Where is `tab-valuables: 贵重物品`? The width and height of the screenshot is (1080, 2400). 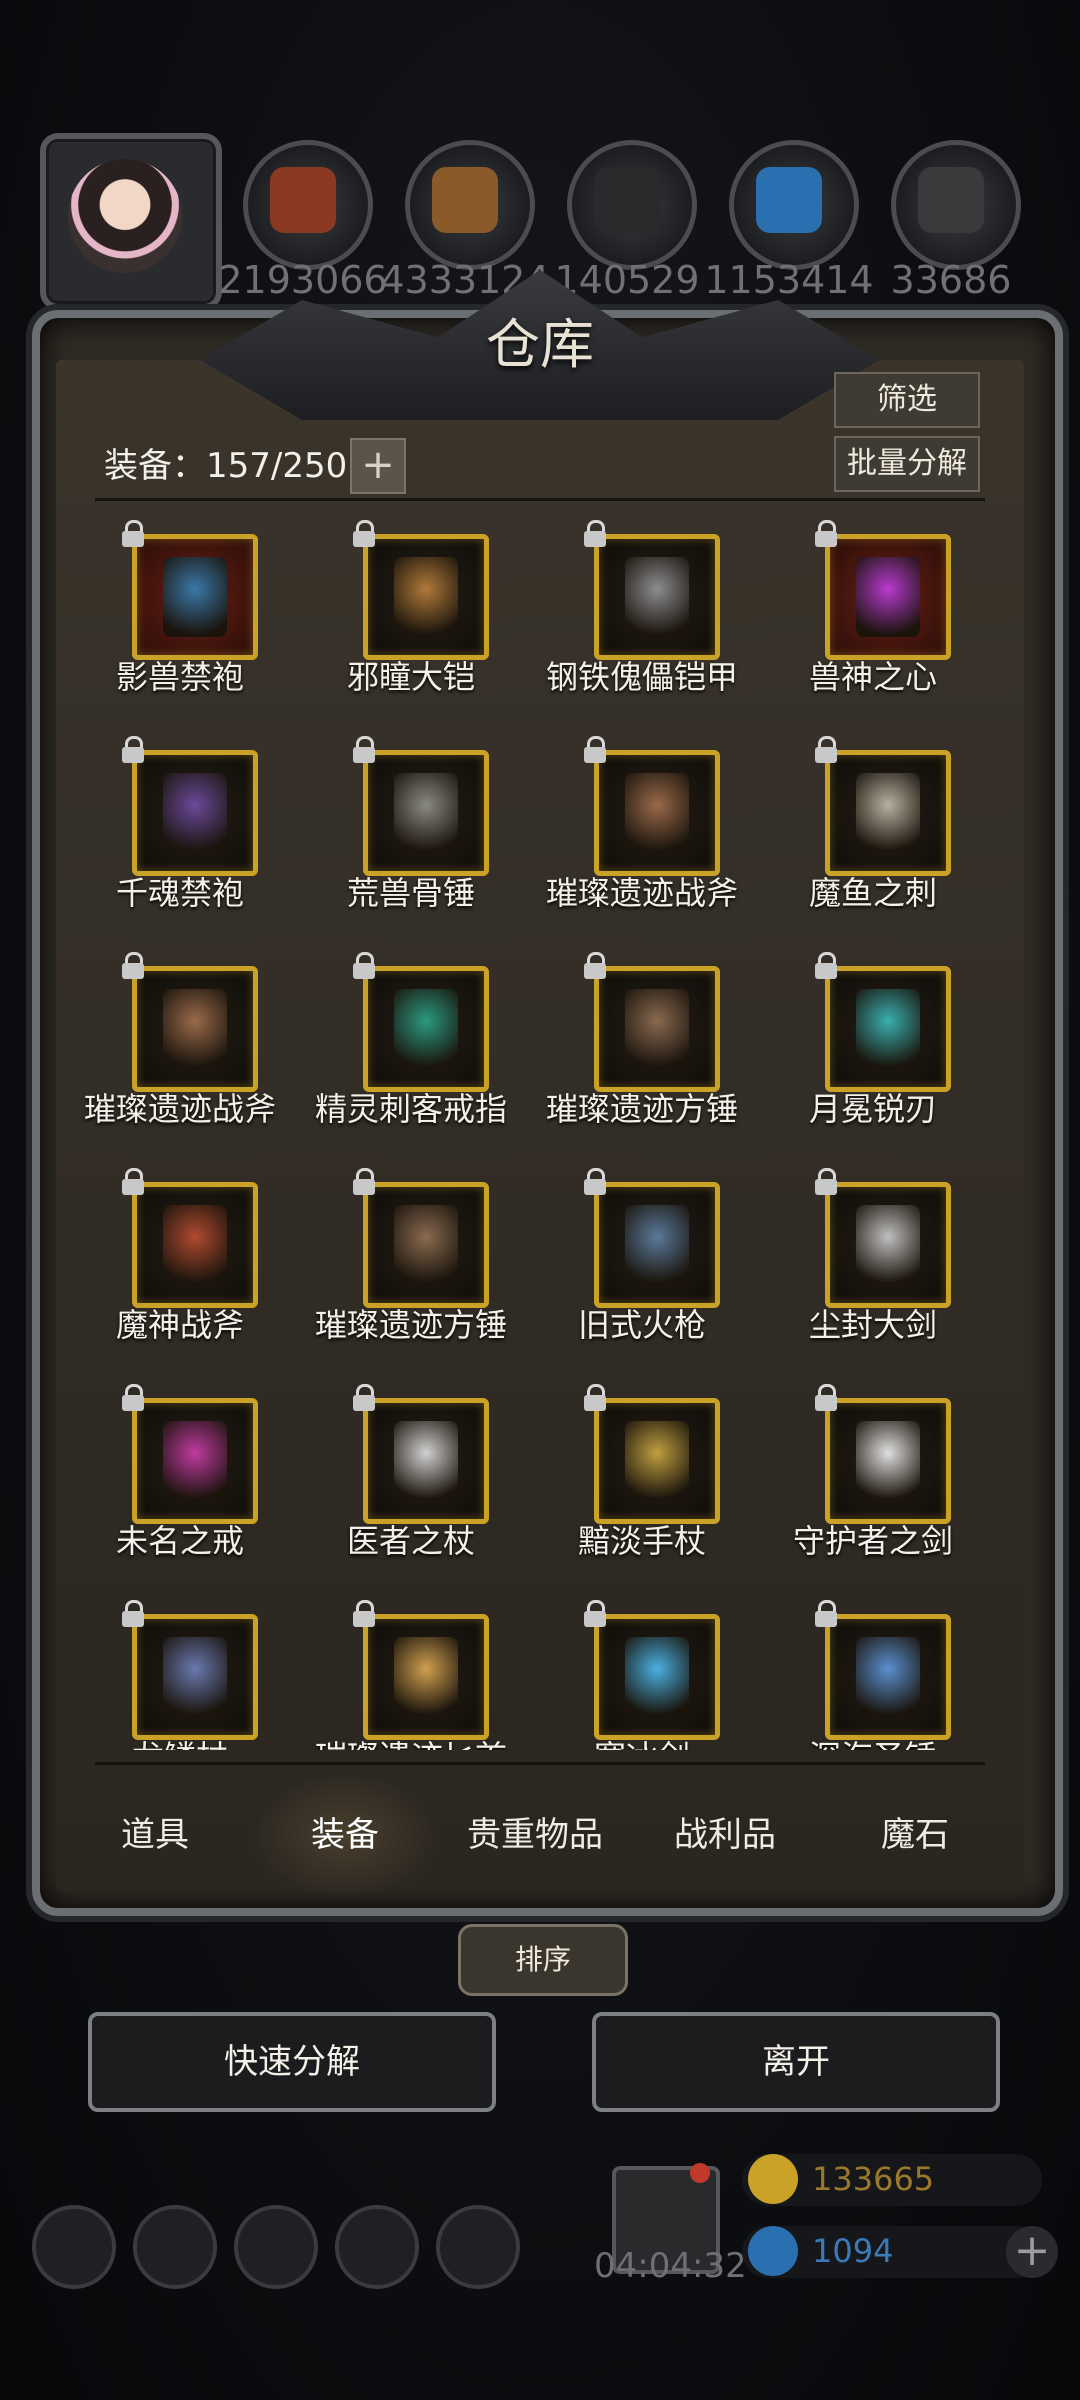 tab-valuables: 贵重物品 is located at coordinates (535, 1835).